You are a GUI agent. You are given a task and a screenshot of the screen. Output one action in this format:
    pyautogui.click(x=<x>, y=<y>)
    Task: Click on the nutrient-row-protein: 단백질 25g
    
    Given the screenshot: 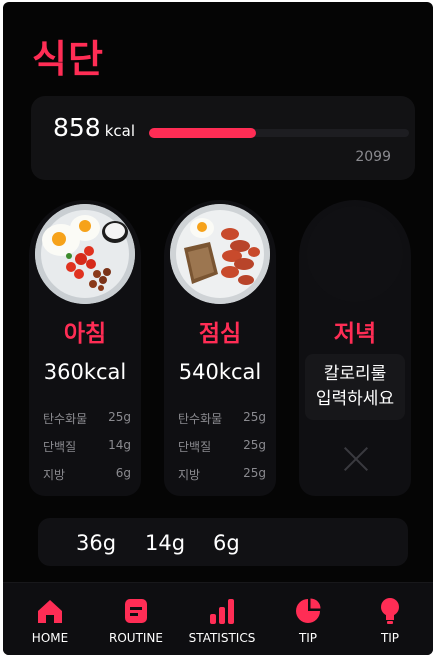 What is the action you would take?
    pyautogui.click(x=222, y=447)
    